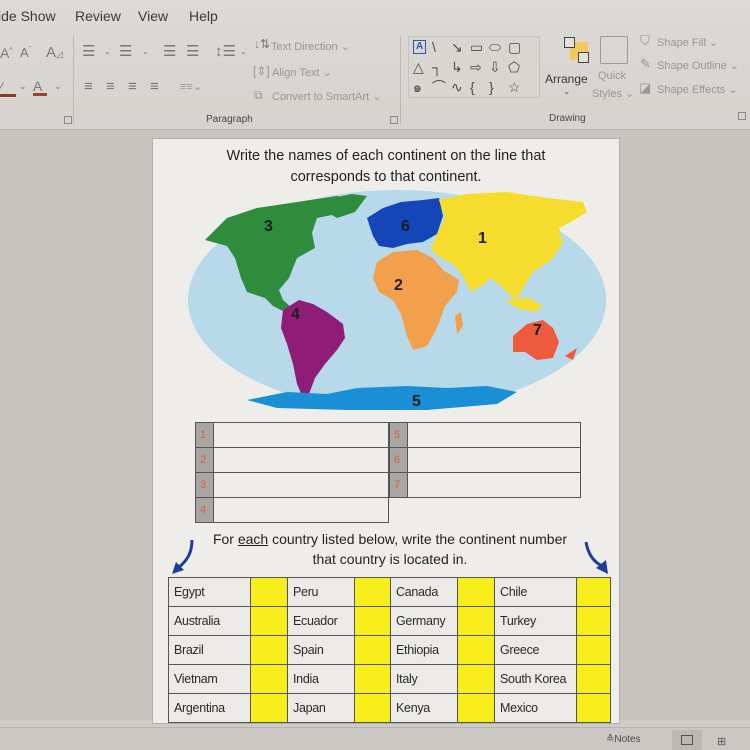  I want to click on shape-option: ⌒, so click(439, 87).